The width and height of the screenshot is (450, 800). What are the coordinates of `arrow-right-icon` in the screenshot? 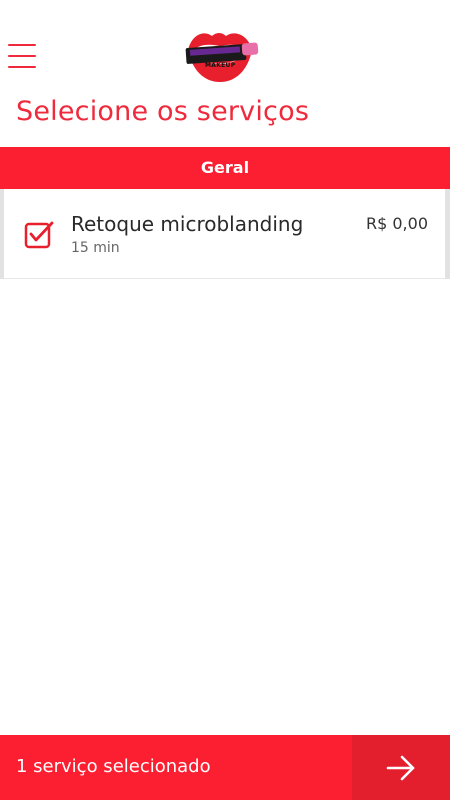 It's located at (400, 768).